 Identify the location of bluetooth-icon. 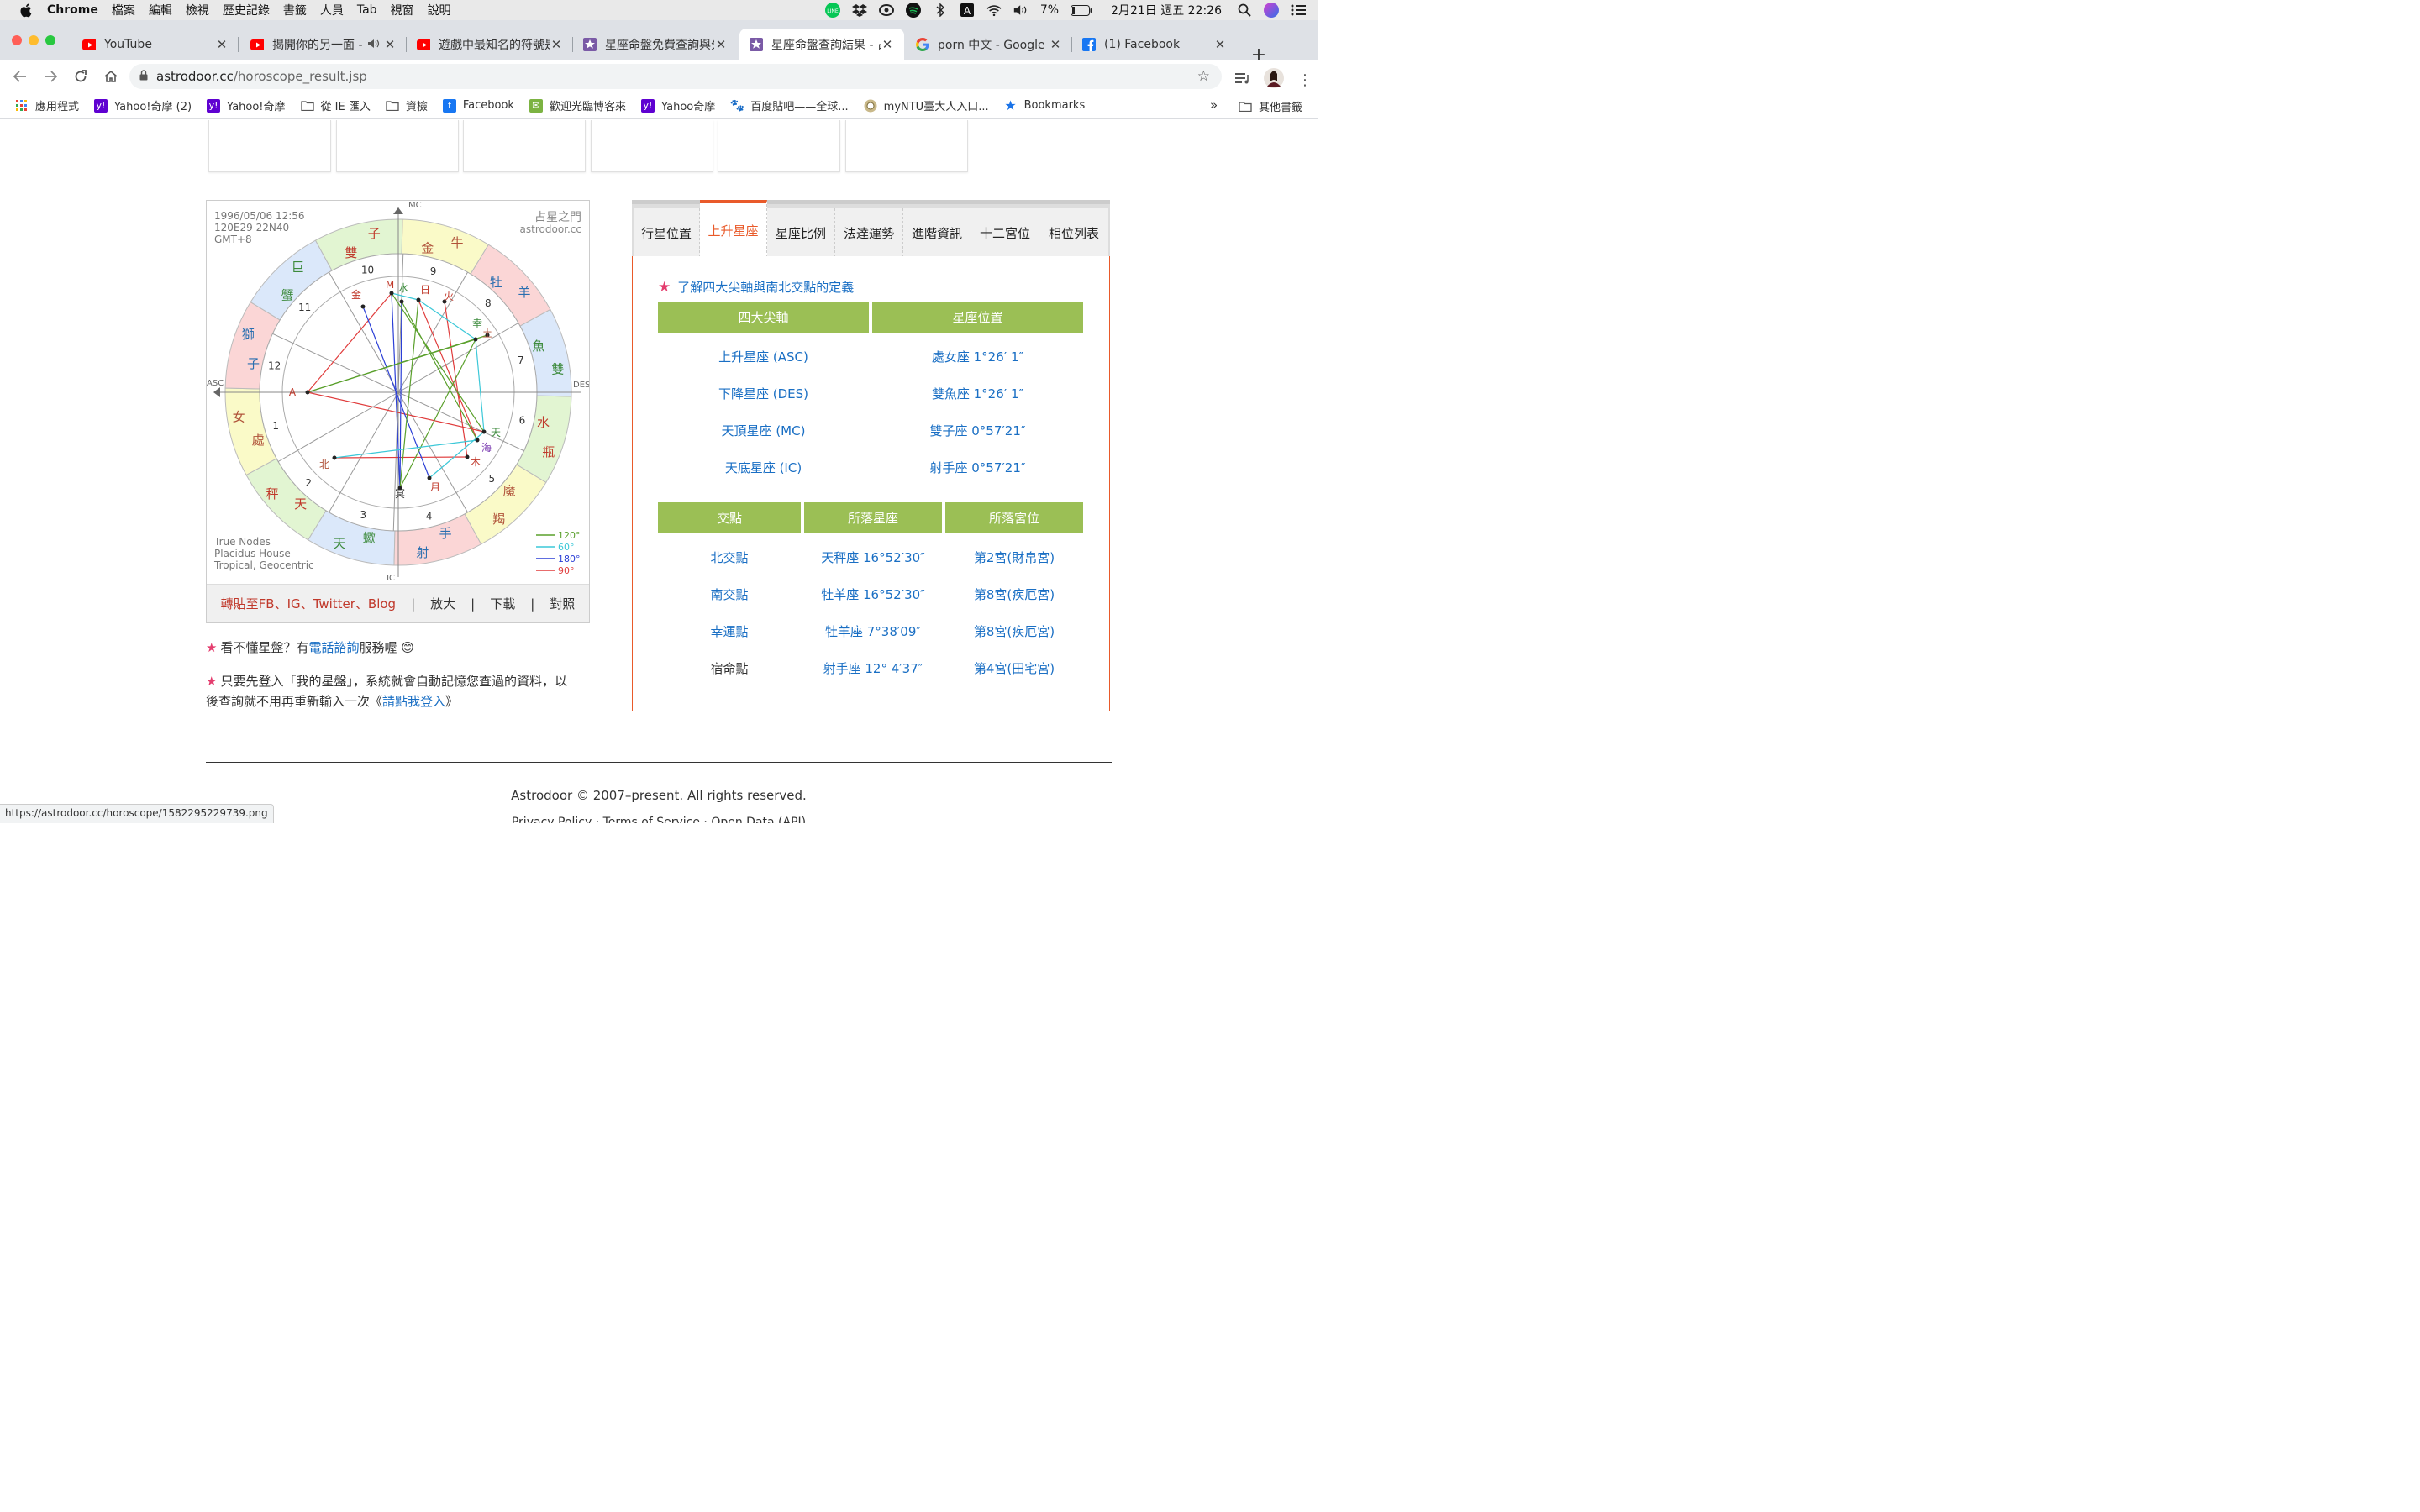
(940, 10).